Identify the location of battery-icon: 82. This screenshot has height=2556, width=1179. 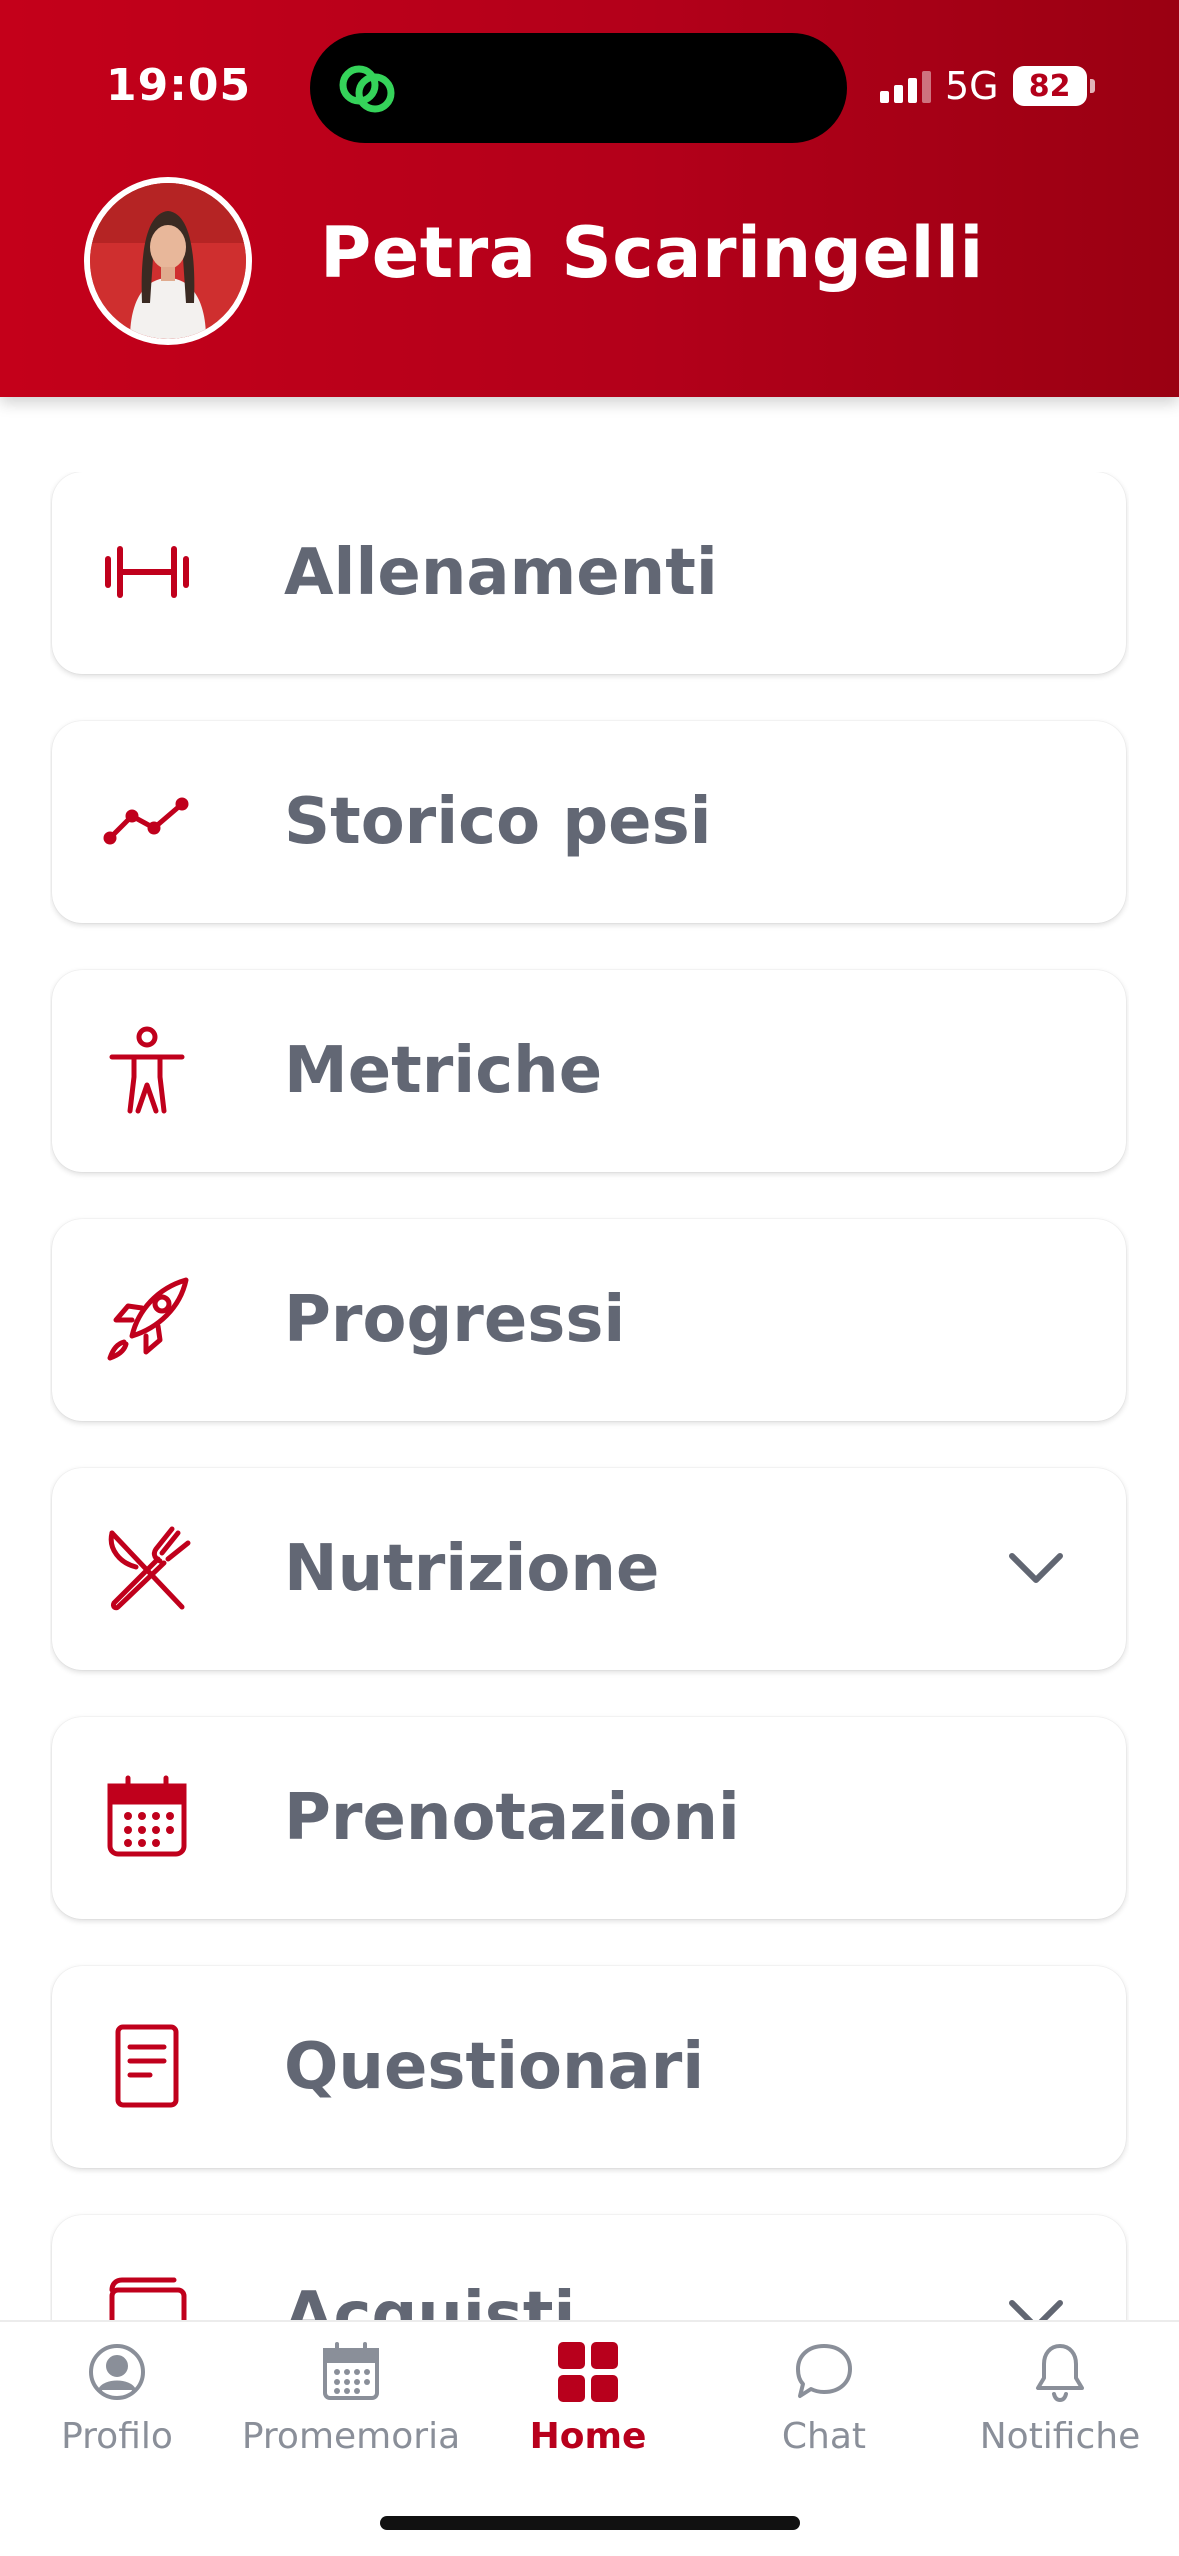
(1053, 86).